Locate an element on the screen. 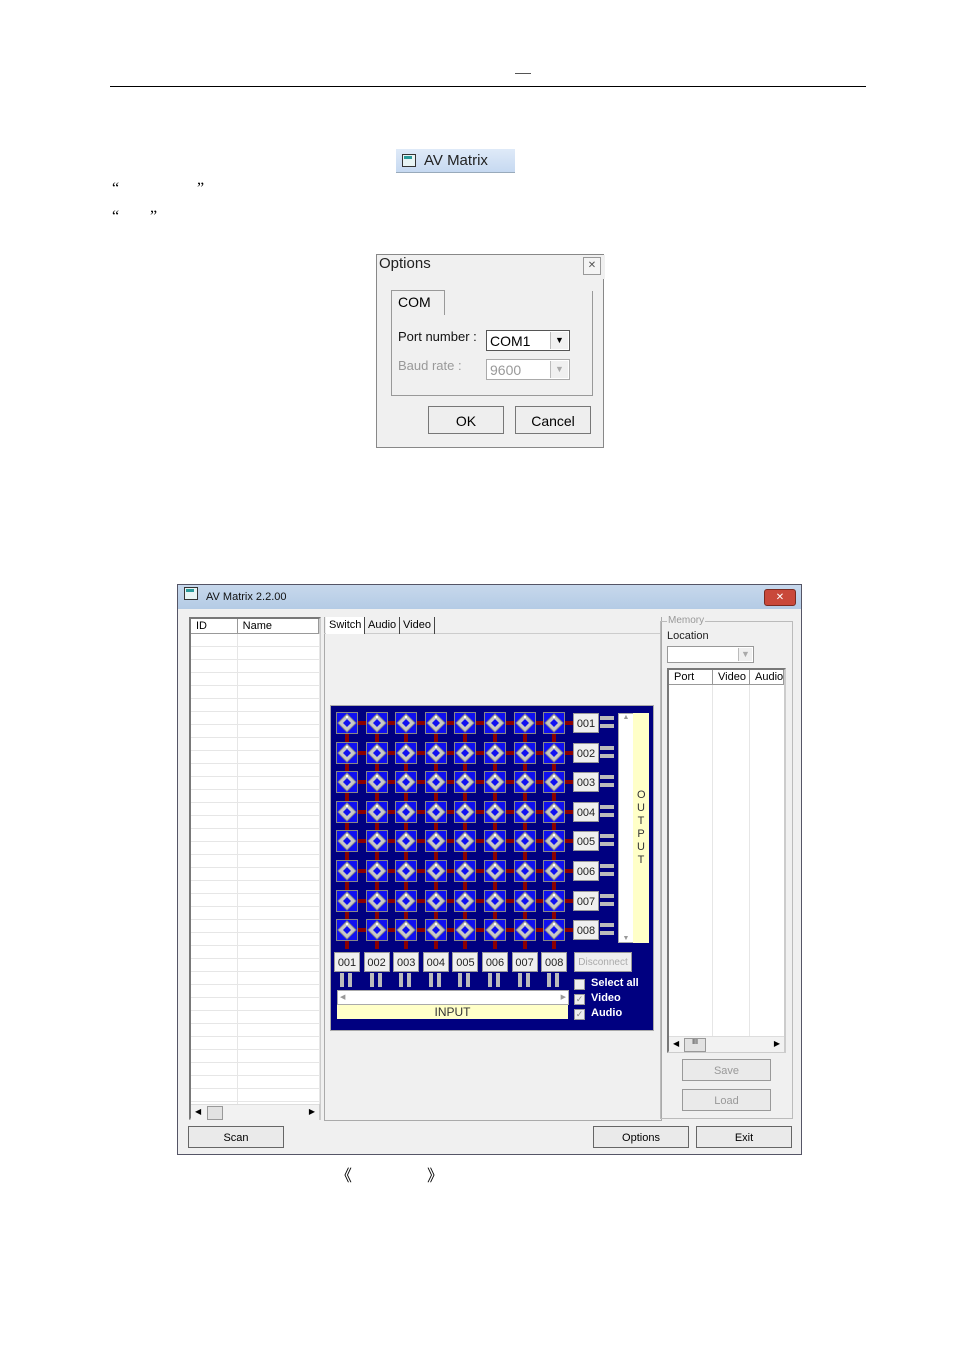  output-button: 003 is located at coordinates (586, 782).